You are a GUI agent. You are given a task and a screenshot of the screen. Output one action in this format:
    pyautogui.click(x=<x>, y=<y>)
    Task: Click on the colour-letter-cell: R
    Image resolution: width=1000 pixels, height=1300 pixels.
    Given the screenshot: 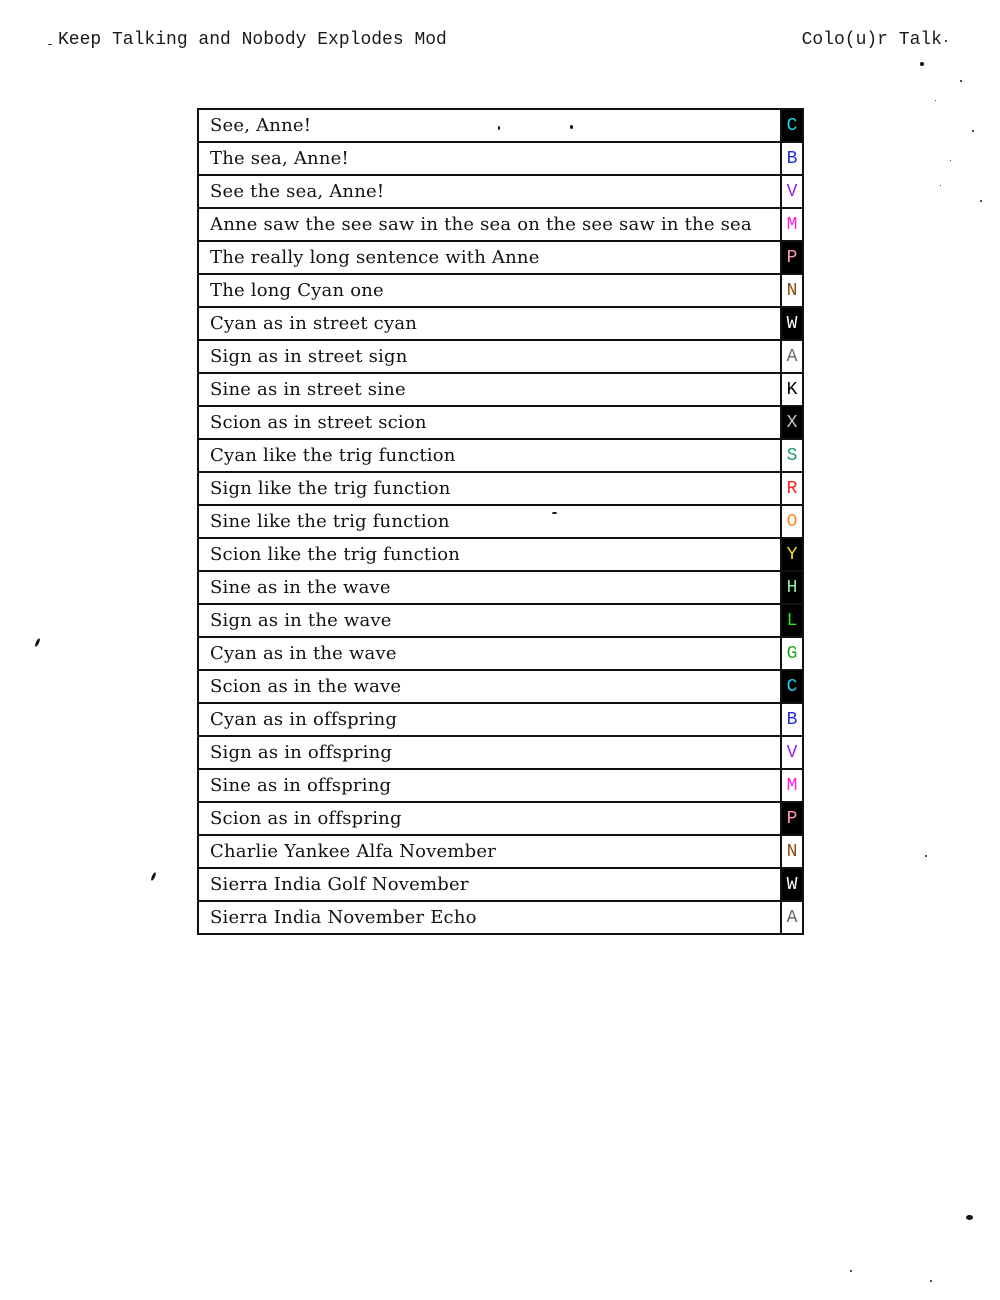 What is the action you would take?
    pyautogui.click(x=792, y=488)
    